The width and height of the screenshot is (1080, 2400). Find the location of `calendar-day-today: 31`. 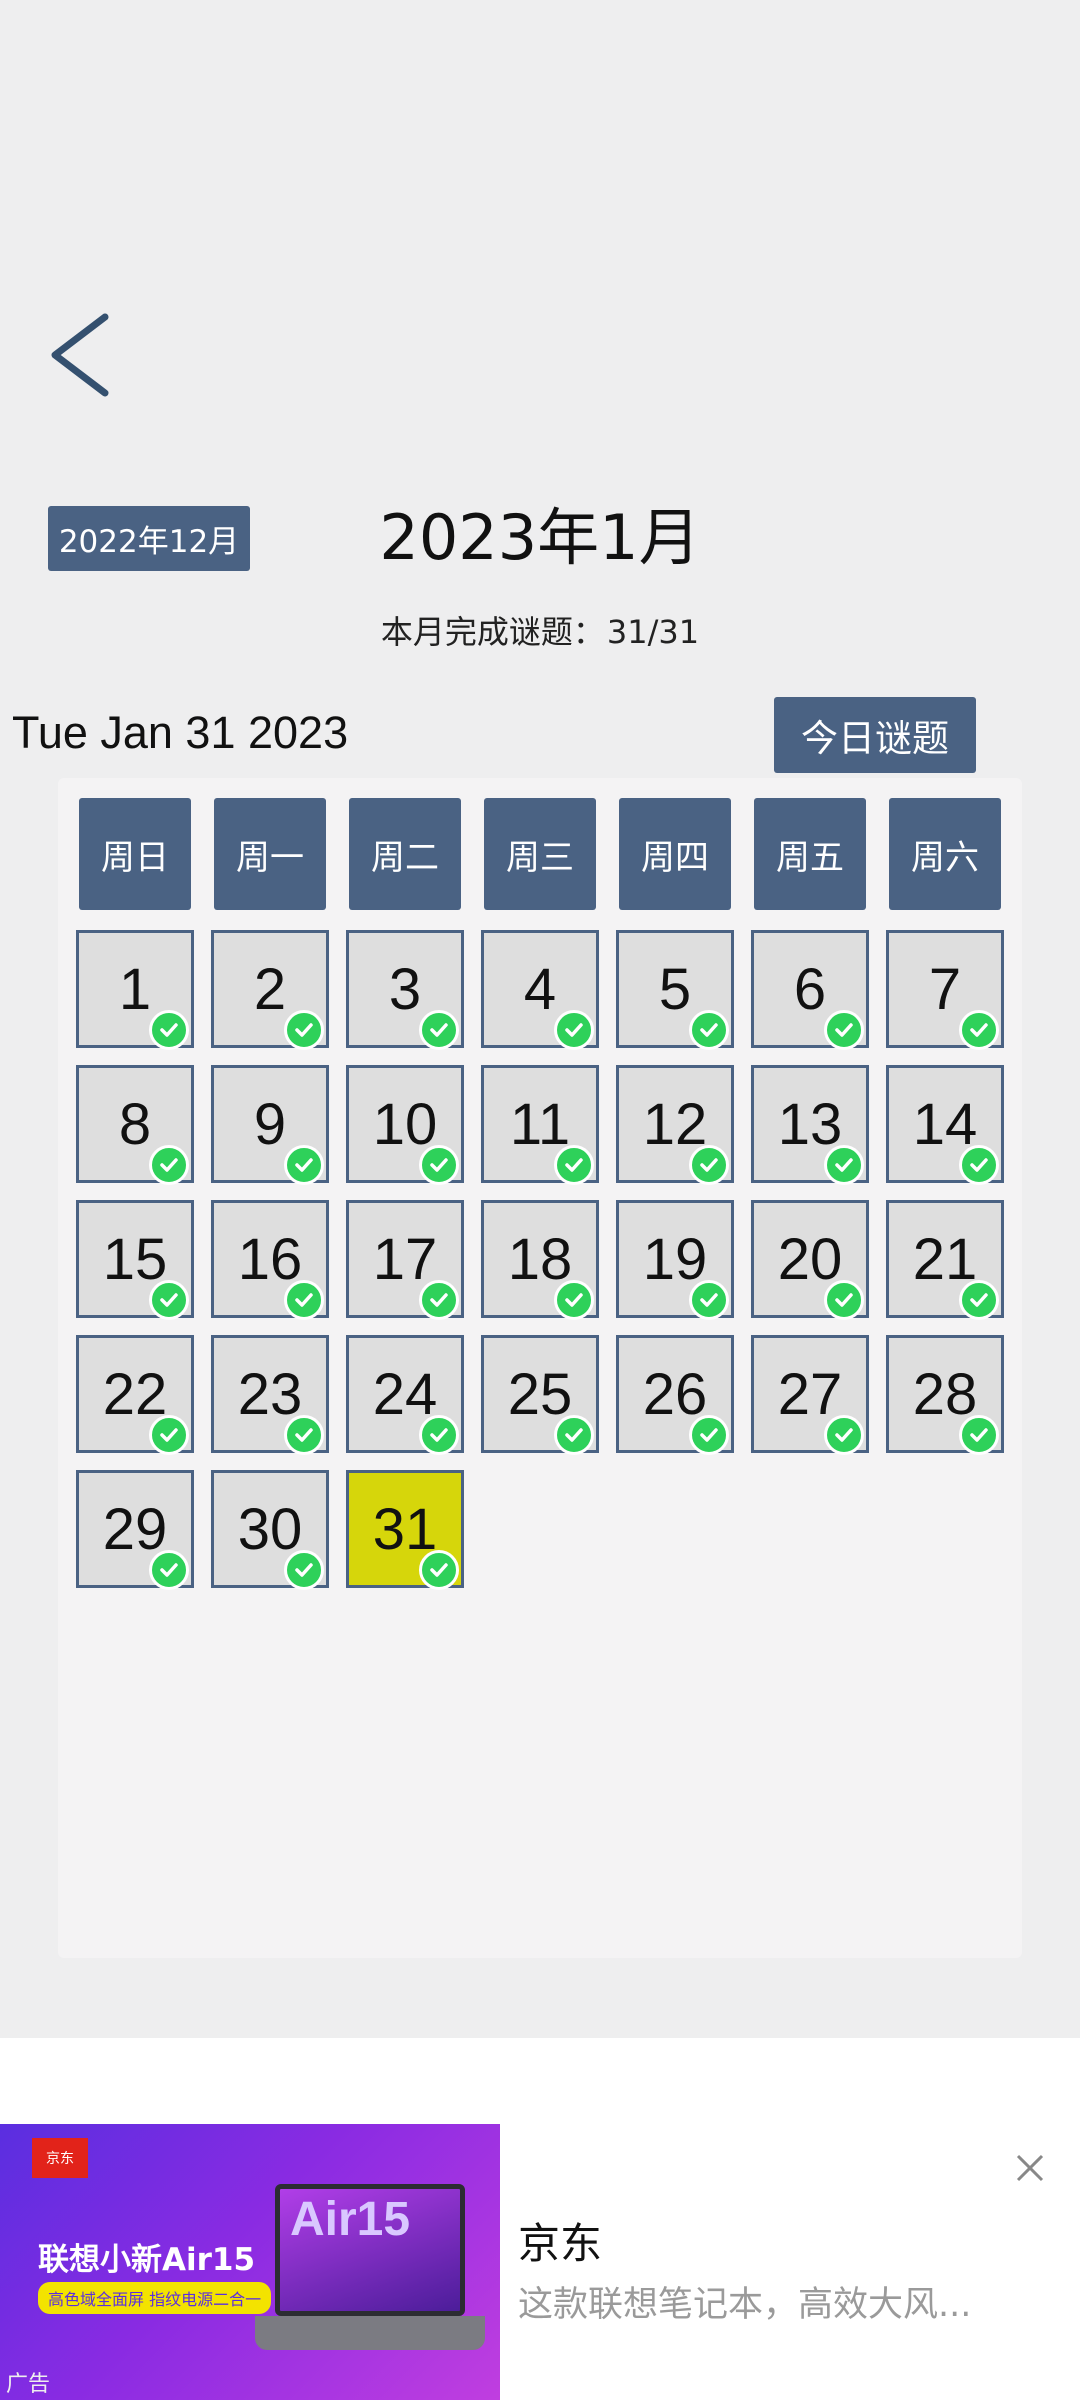

calendar-day-today: 31 is located at coordinates (405, 1530).